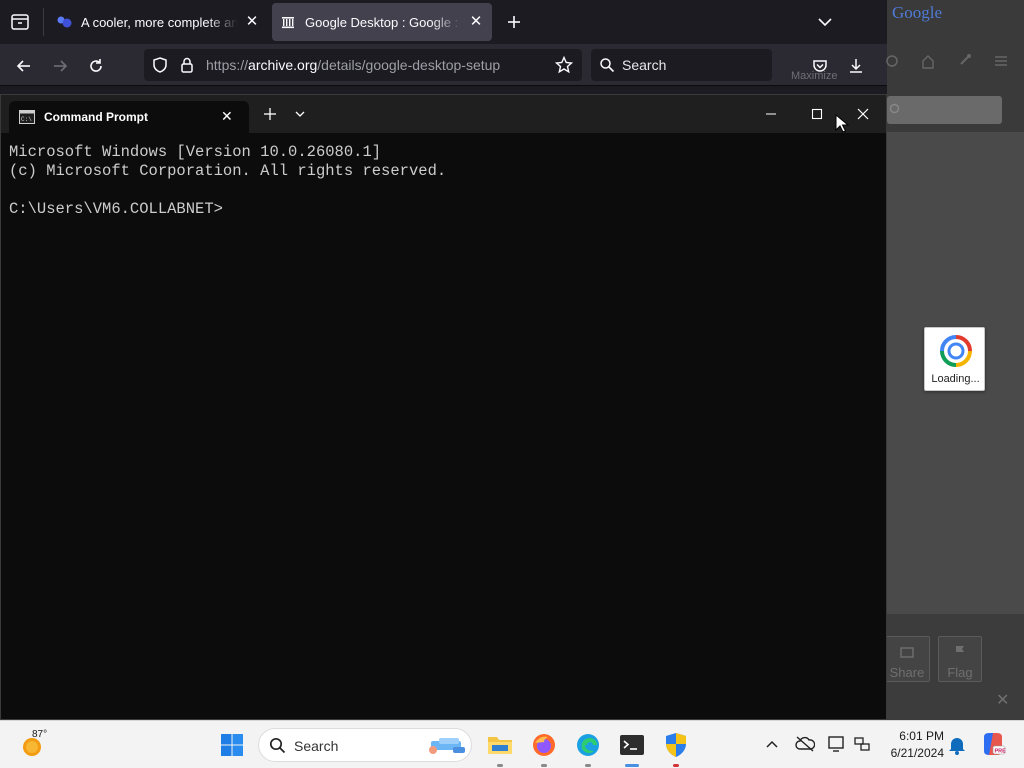  What do you see at coordinates (960, 652) in the screenshot?
I see `flag-icon` at bounding box center [960, 652].